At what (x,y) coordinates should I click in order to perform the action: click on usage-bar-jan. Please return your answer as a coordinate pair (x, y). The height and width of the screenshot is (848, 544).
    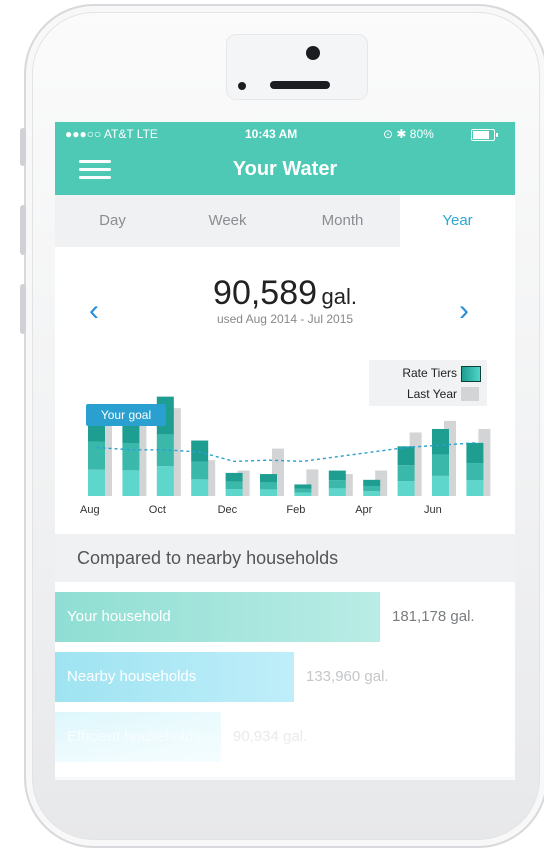
    Looking at the image, I should click on (268, 485).